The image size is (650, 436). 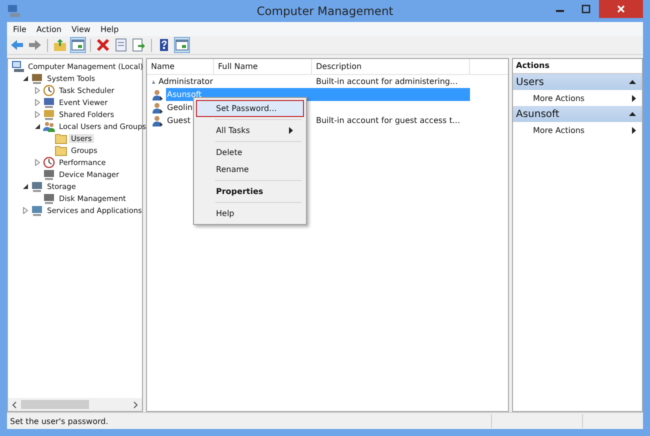 What do you see at coordinates (80, 29) in the screenshot?
I see `menu-item: View` at bounding box center [80, 29].